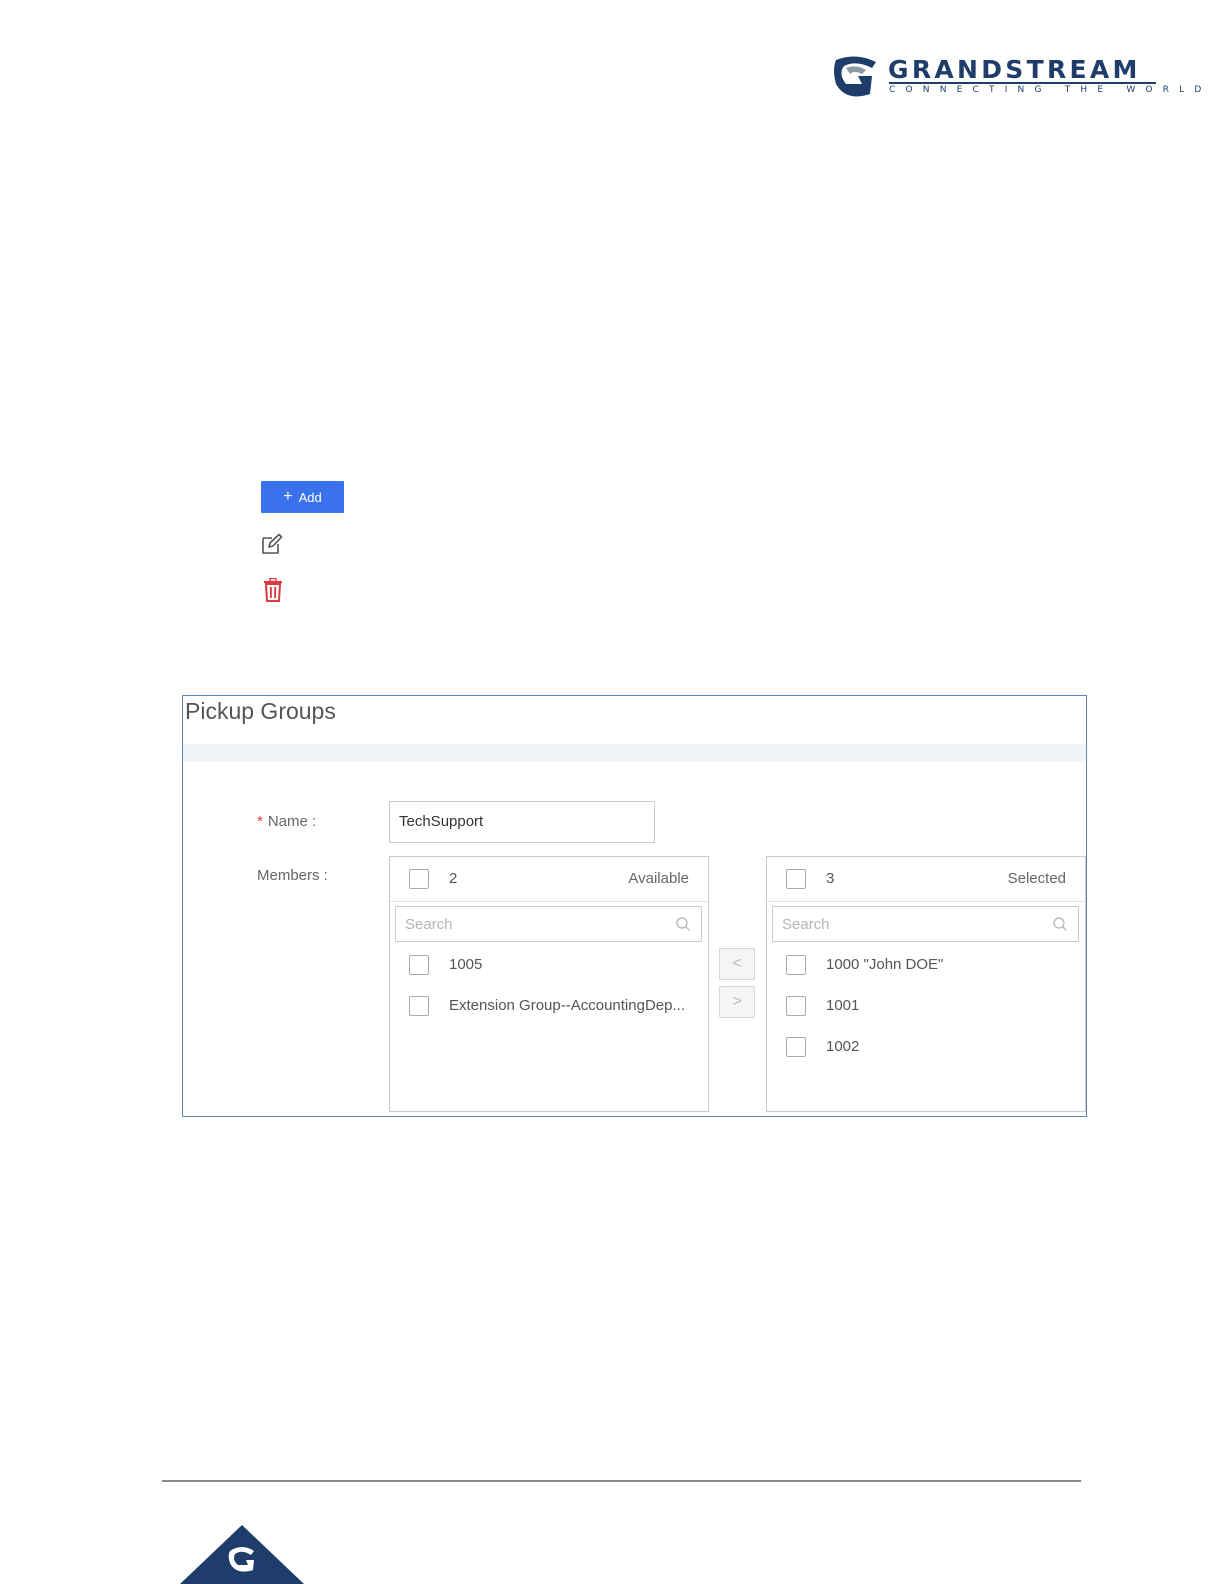 This screenshot has height=1584, width=1224. What do you see at coordinates (549, 879) in the screenshot?
I see `available-panel-header: 2 Available` at bounding box center [549, 879].